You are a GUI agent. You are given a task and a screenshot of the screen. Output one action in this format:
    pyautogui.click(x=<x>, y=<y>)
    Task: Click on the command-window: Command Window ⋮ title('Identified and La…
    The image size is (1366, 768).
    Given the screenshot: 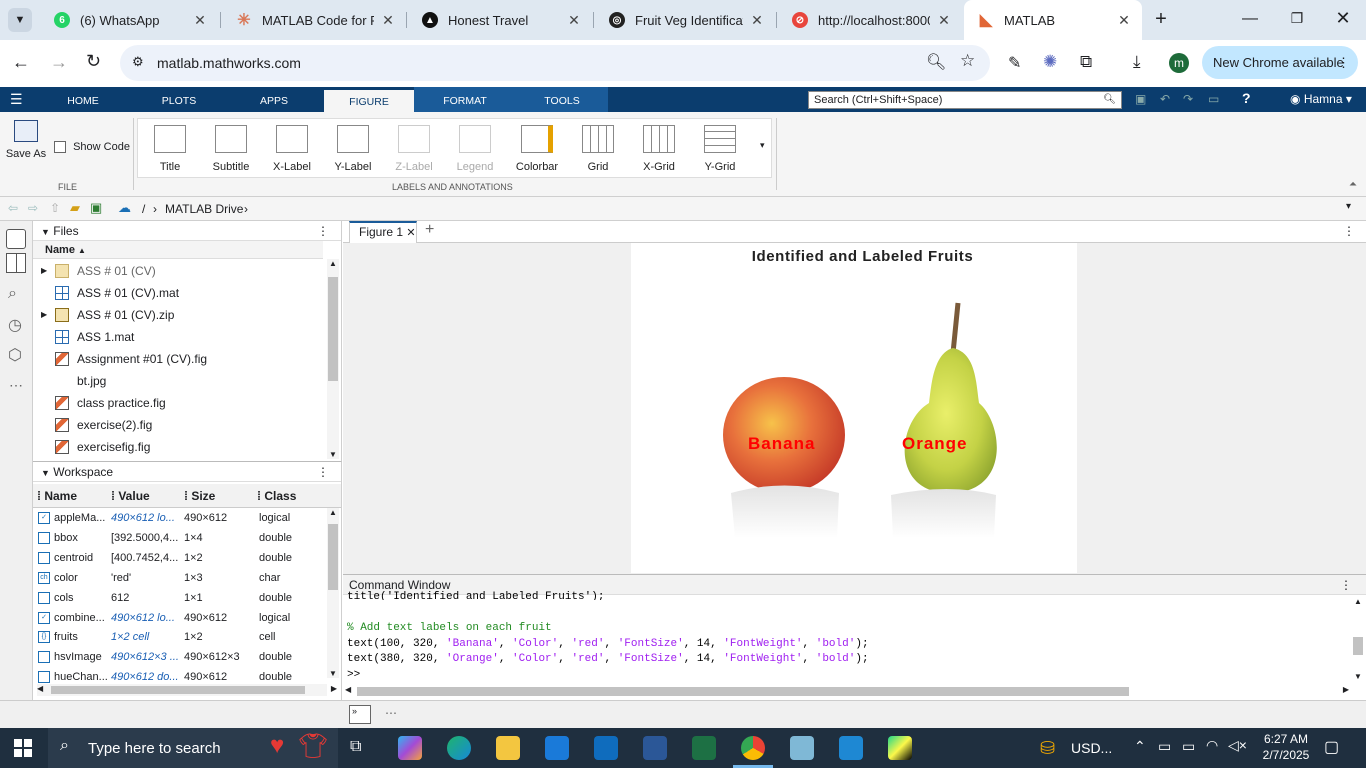 What is the action you would take?
    pyautogui.click(x=854, y=637)
    